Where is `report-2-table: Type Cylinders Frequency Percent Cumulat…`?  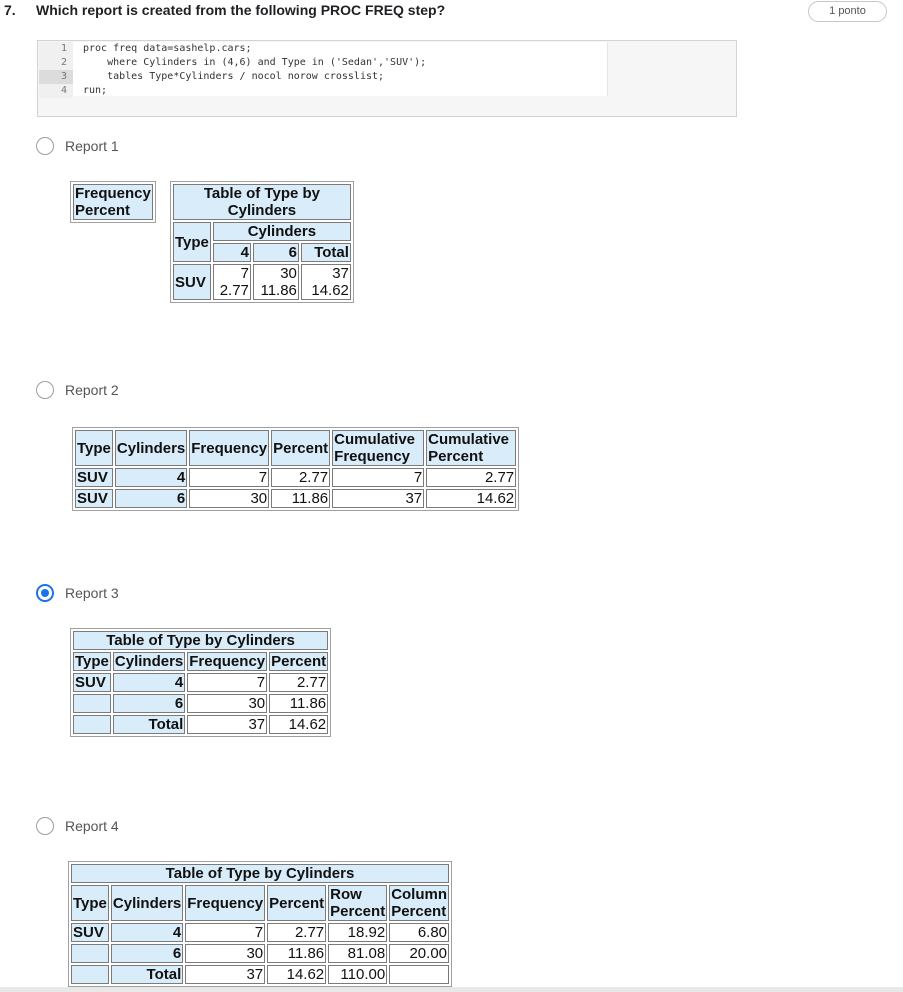 report-2-table: Type Cylinders Frequency Percent Cumulat… is located at coordinates (296, 469).